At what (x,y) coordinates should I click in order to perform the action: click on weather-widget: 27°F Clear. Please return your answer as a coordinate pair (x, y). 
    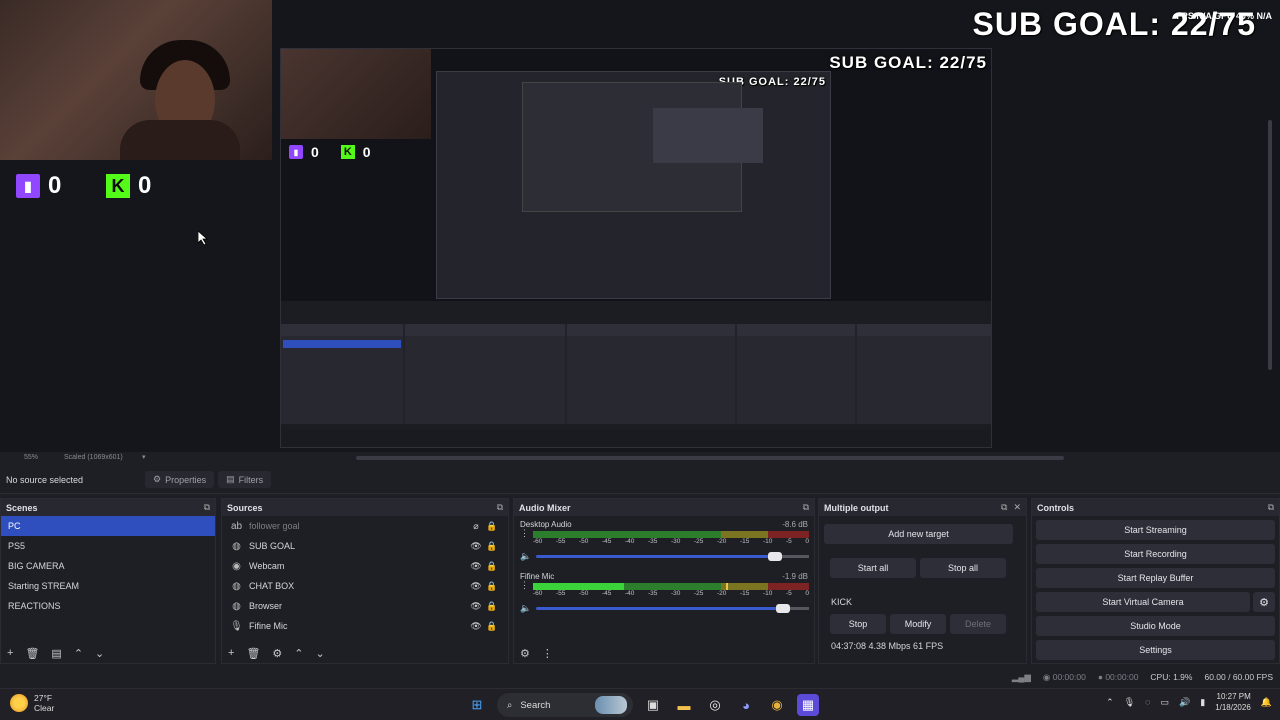
    Looking at the image, I should click on (32, 703).